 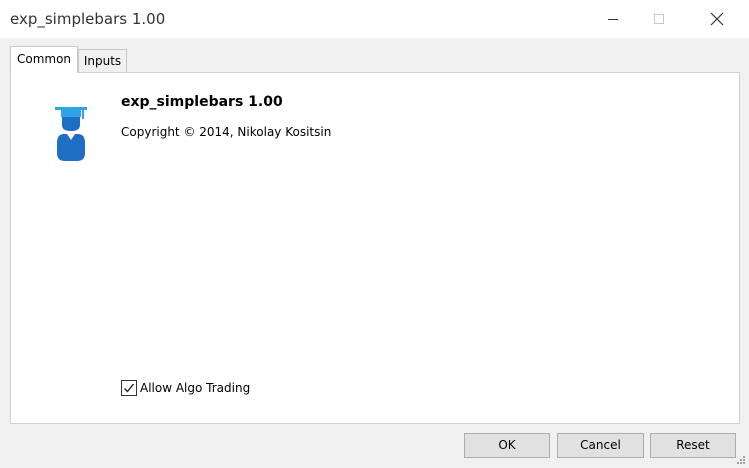 I want to click on expert-name: exp_simplebars 1.00, so click(x=202, y=102).